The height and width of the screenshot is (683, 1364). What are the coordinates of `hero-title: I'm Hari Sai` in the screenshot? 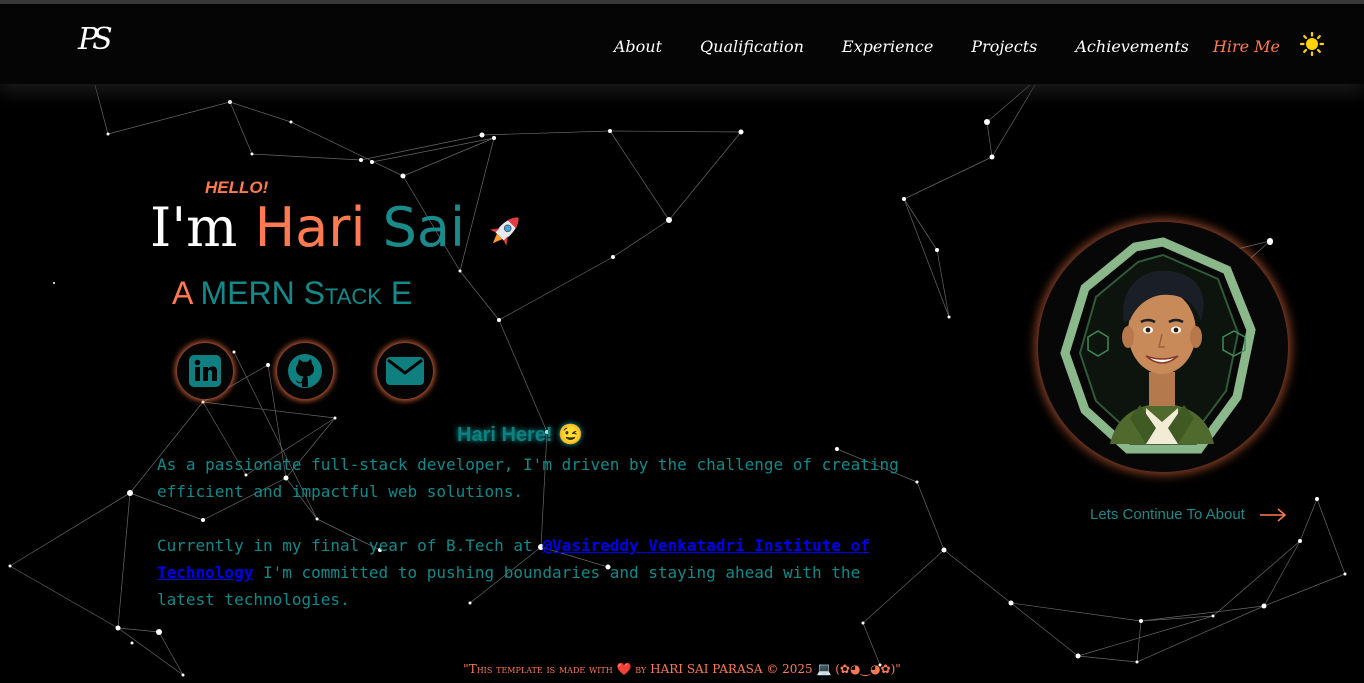 It's located at (339, 228).